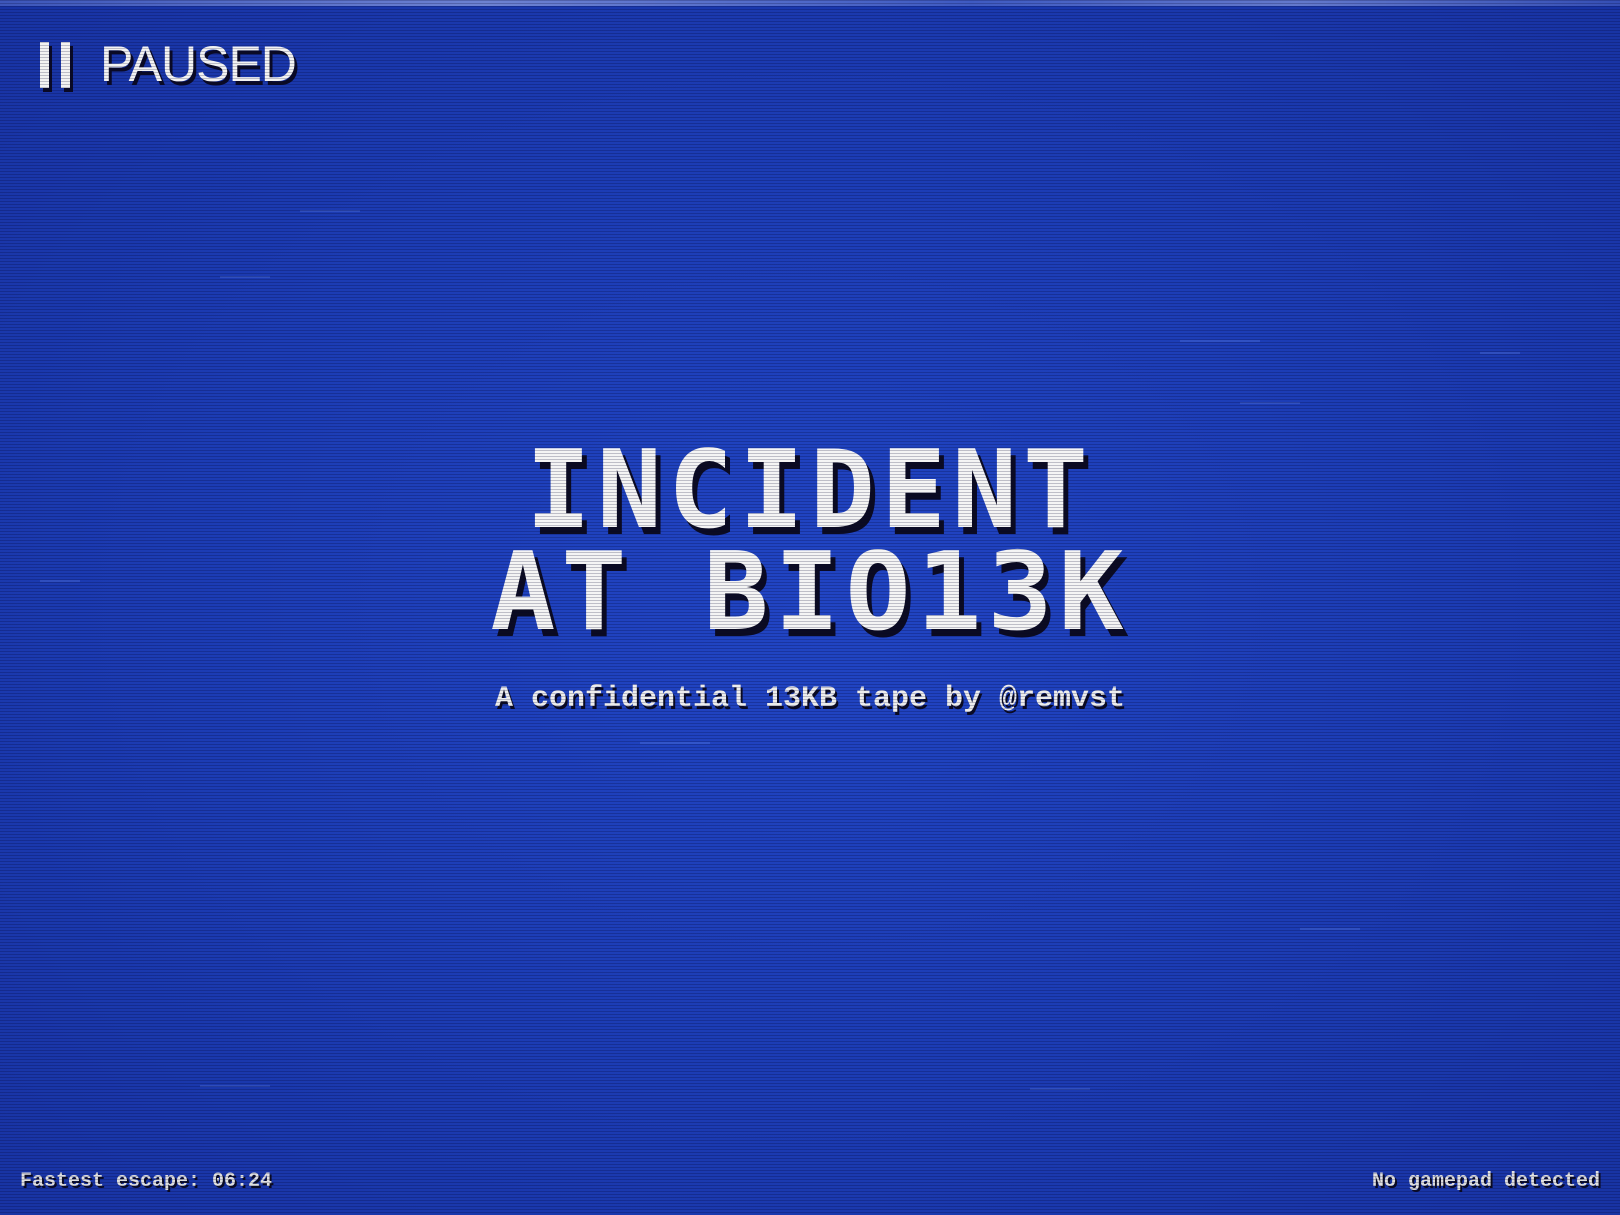 This screenshot has width=1620, height=1215. I want to click on tracking-noise-strip, so click(810, 3).